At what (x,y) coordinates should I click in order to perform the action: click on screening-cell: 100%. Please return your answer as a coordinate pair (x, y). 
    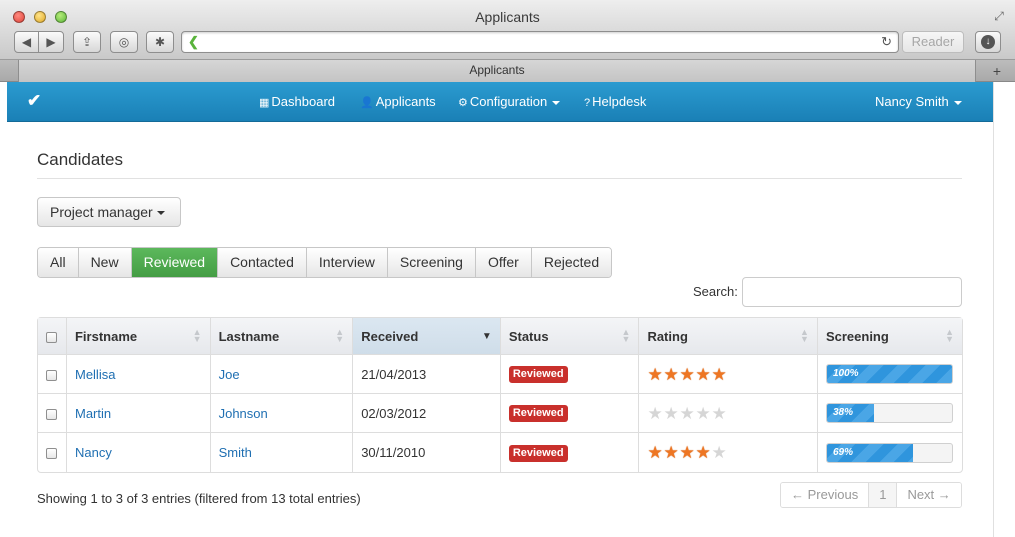
    Looking at the image, I should click on (889, 374).